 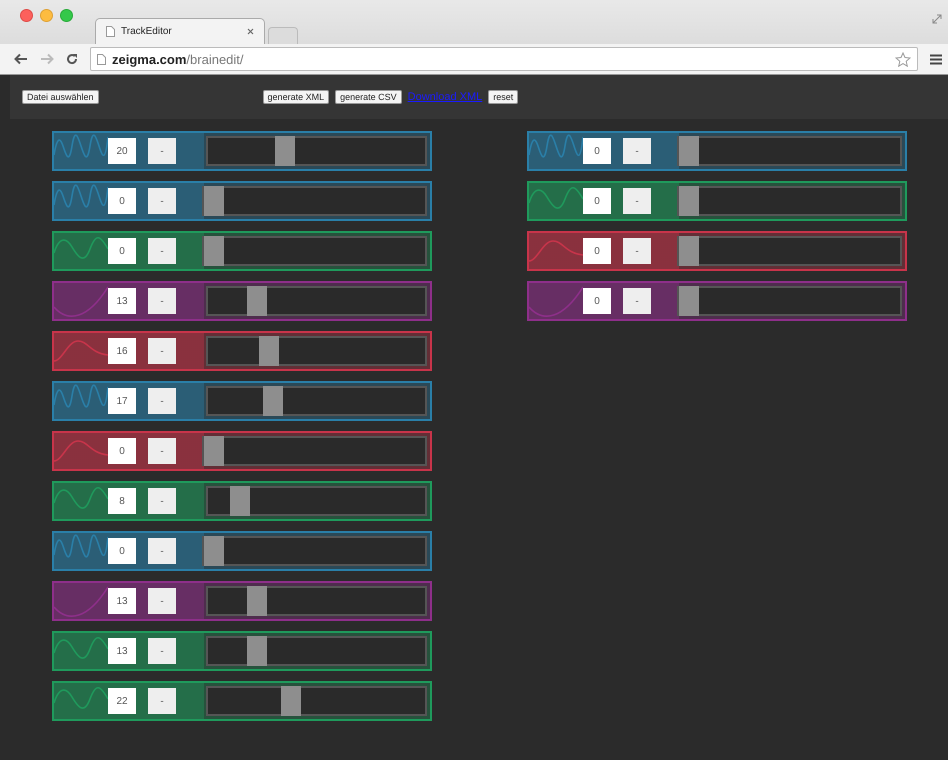 What do you see at coordinates (296, 97) in the screenshot?
I see `generate-button: generate XML` at bounding box center [296, 97].